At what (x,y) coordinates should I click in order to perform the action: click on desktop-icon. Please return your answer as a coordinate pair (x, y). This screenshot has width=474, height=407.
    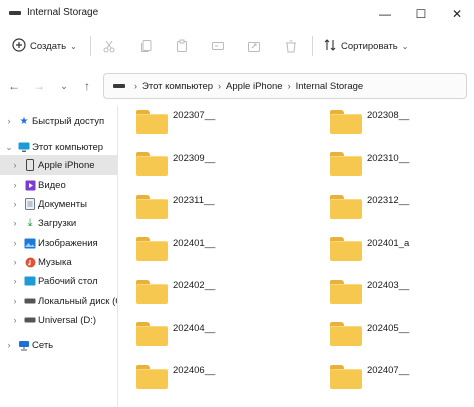
    Looking at the image, I should click on (30, 281).